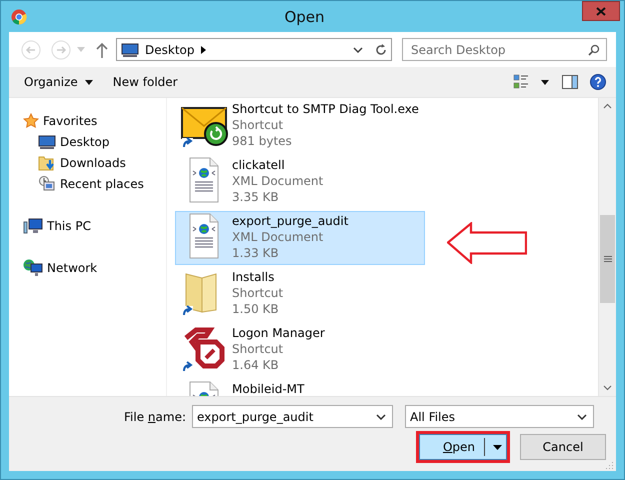 This screenshot has width=625, height=480. What do you see at coordinates (31, 120) in the screenshot?
I see `star-icon` at bounding box center [31, 120].